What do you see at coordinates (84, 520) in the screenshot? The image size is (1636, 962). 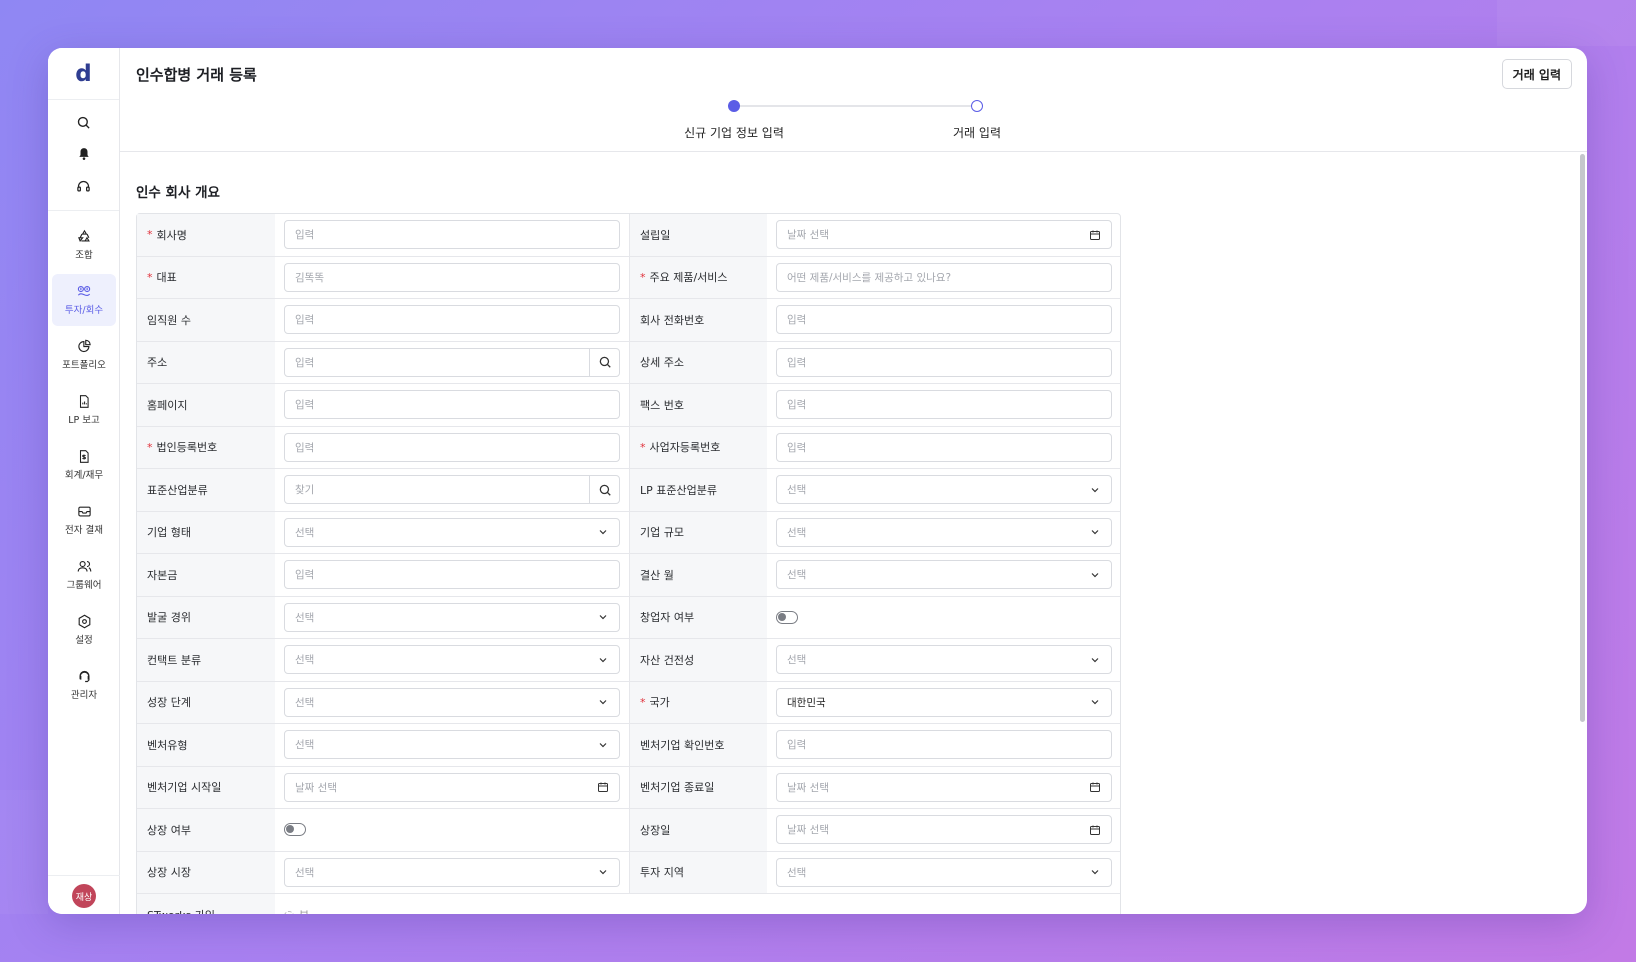 I see `sidebar-item-approval: 전자 결재` at bounding box center [84, 520].